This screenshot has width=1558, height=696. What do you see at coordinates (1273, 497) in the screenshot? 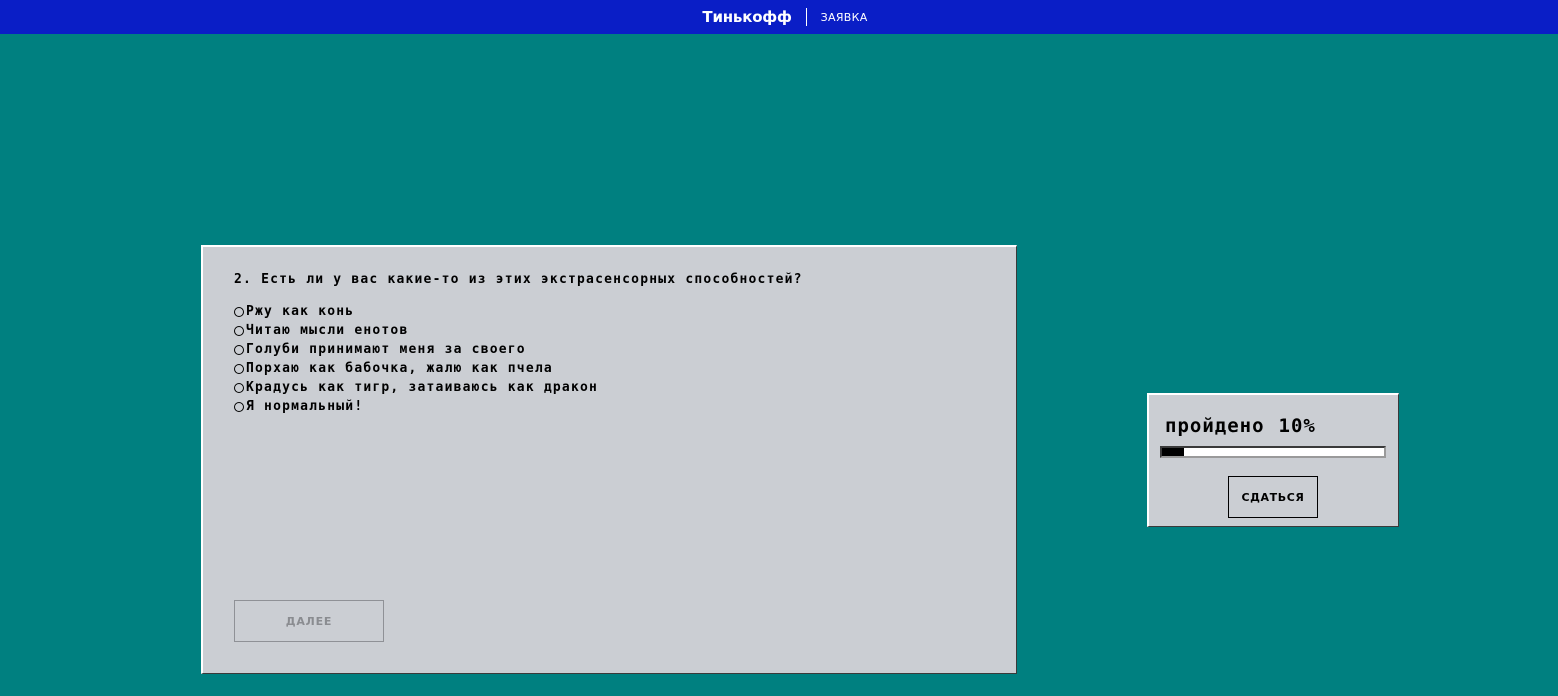
I see `surrender-button: СДАТЬСЯ` at bounding box center [1273, 497].